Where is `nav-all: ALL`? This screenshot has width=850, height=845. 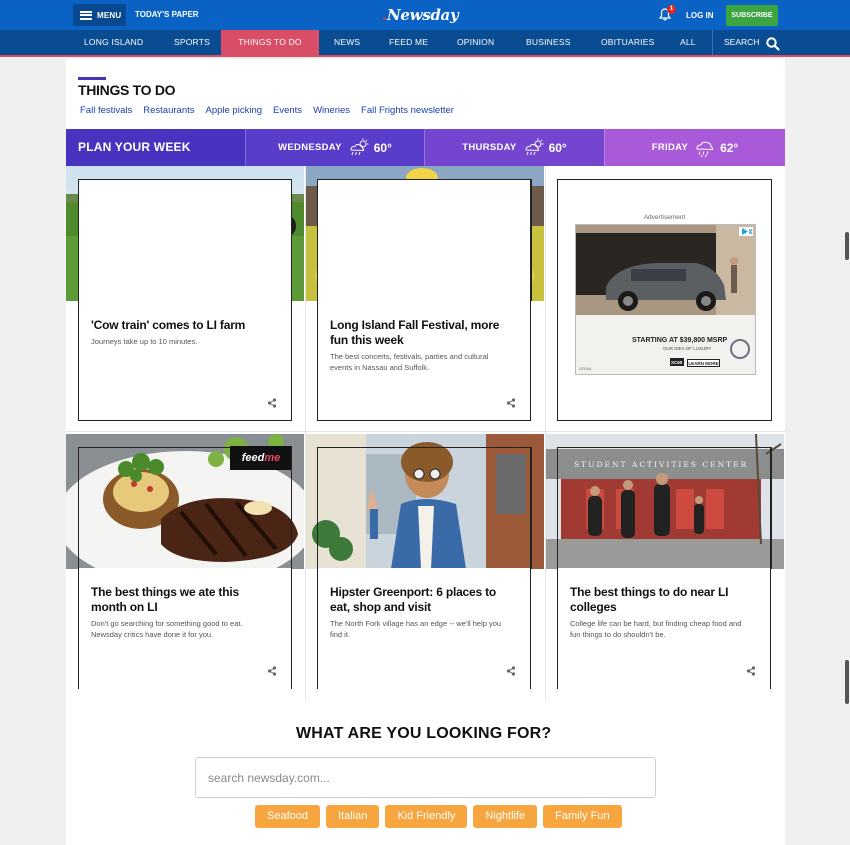
nav-all: ALL is located at coordinates (688, 42).